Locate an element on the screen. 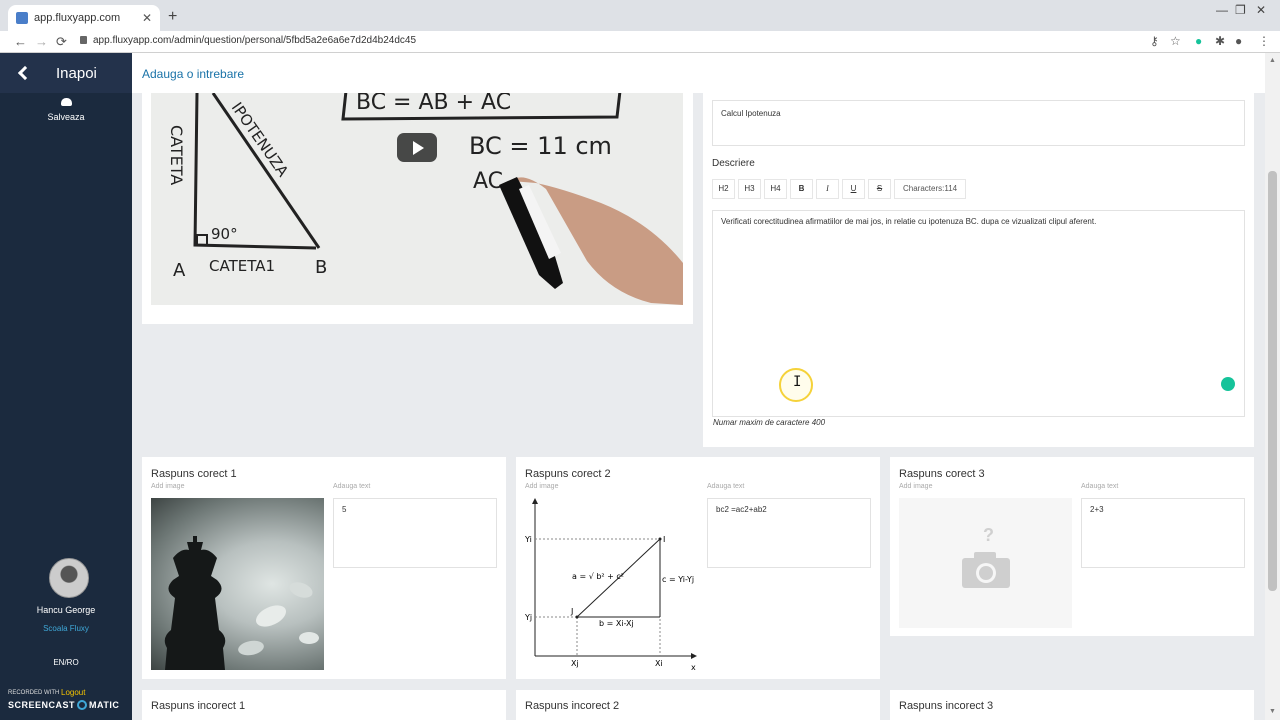 Image resolution: width=1280 pixels, height=720 pixels. correct-answer-card-1: Raspuns corect 1 Add image Adauga text 5 is located at coordinates (324, 568).